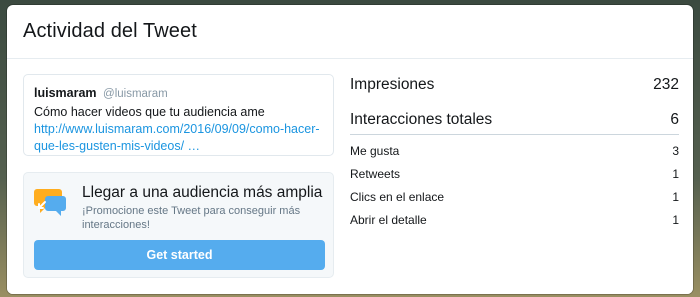  What do you see at coordinates (388, 220) in the screenshot?
I see `stat-label: Abrir el detalle` at bounding box center [388, 220].